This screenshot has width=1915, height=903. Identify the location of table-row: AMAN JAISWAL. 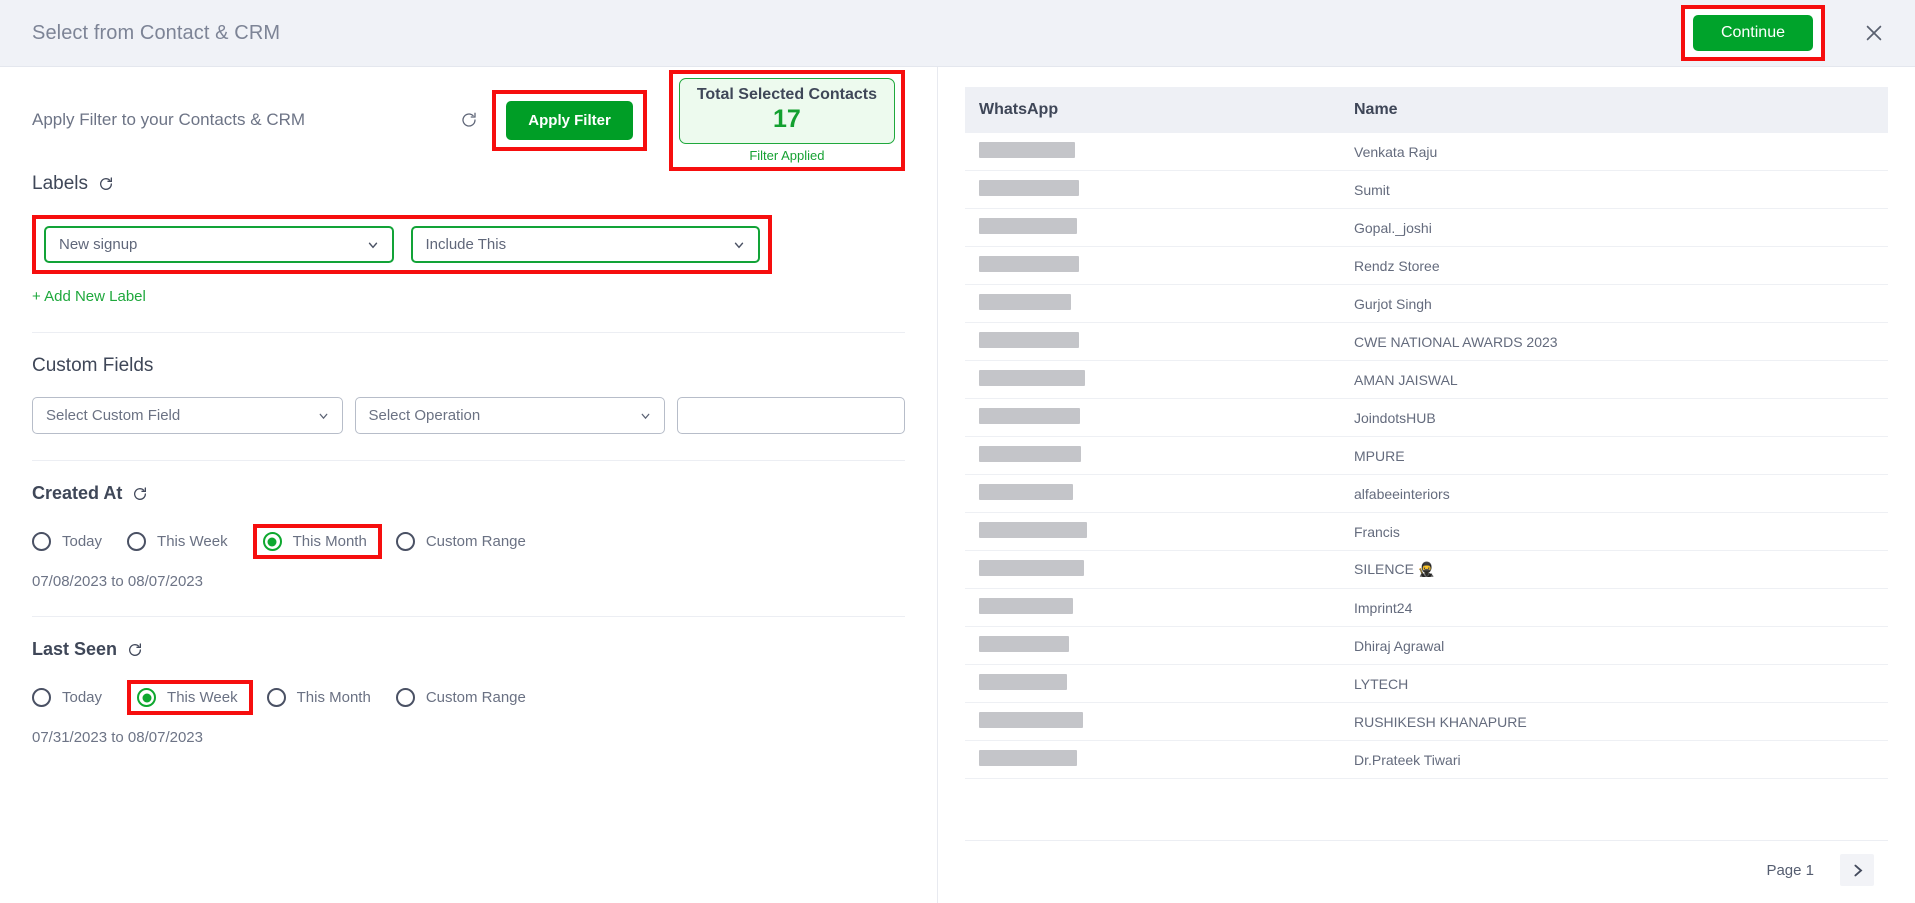
(1426, 379).